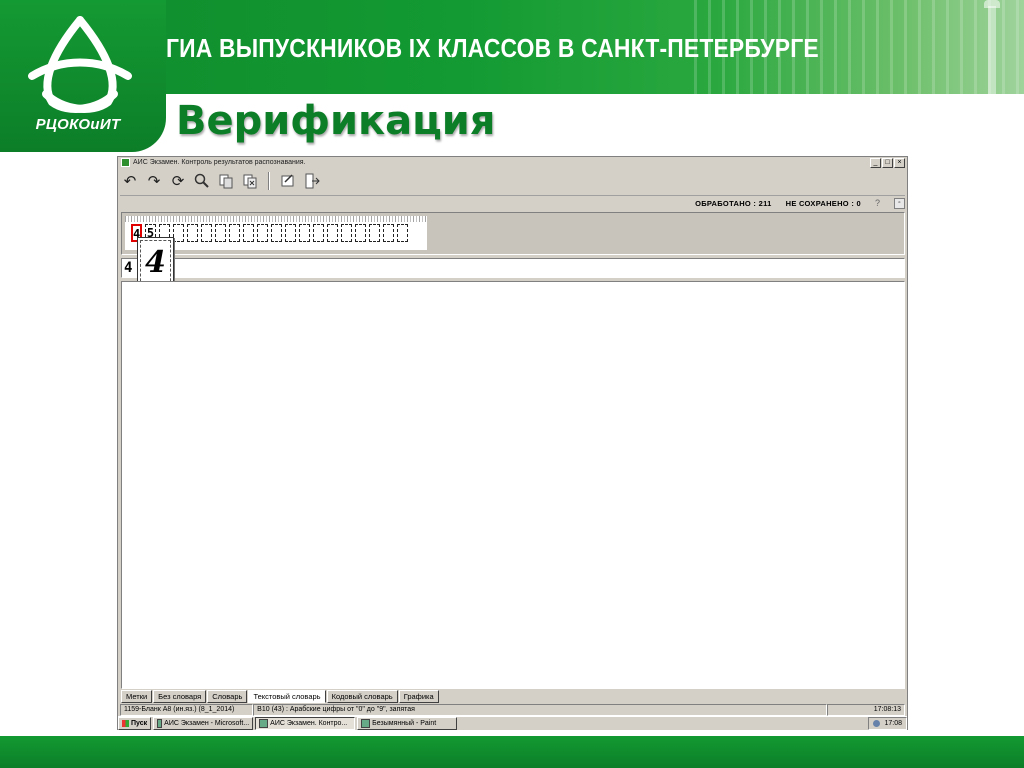 The image size is (1024, 768). Describe the element at coordinates (125, 162) in the screenshot. I see `app-icon` at that location.